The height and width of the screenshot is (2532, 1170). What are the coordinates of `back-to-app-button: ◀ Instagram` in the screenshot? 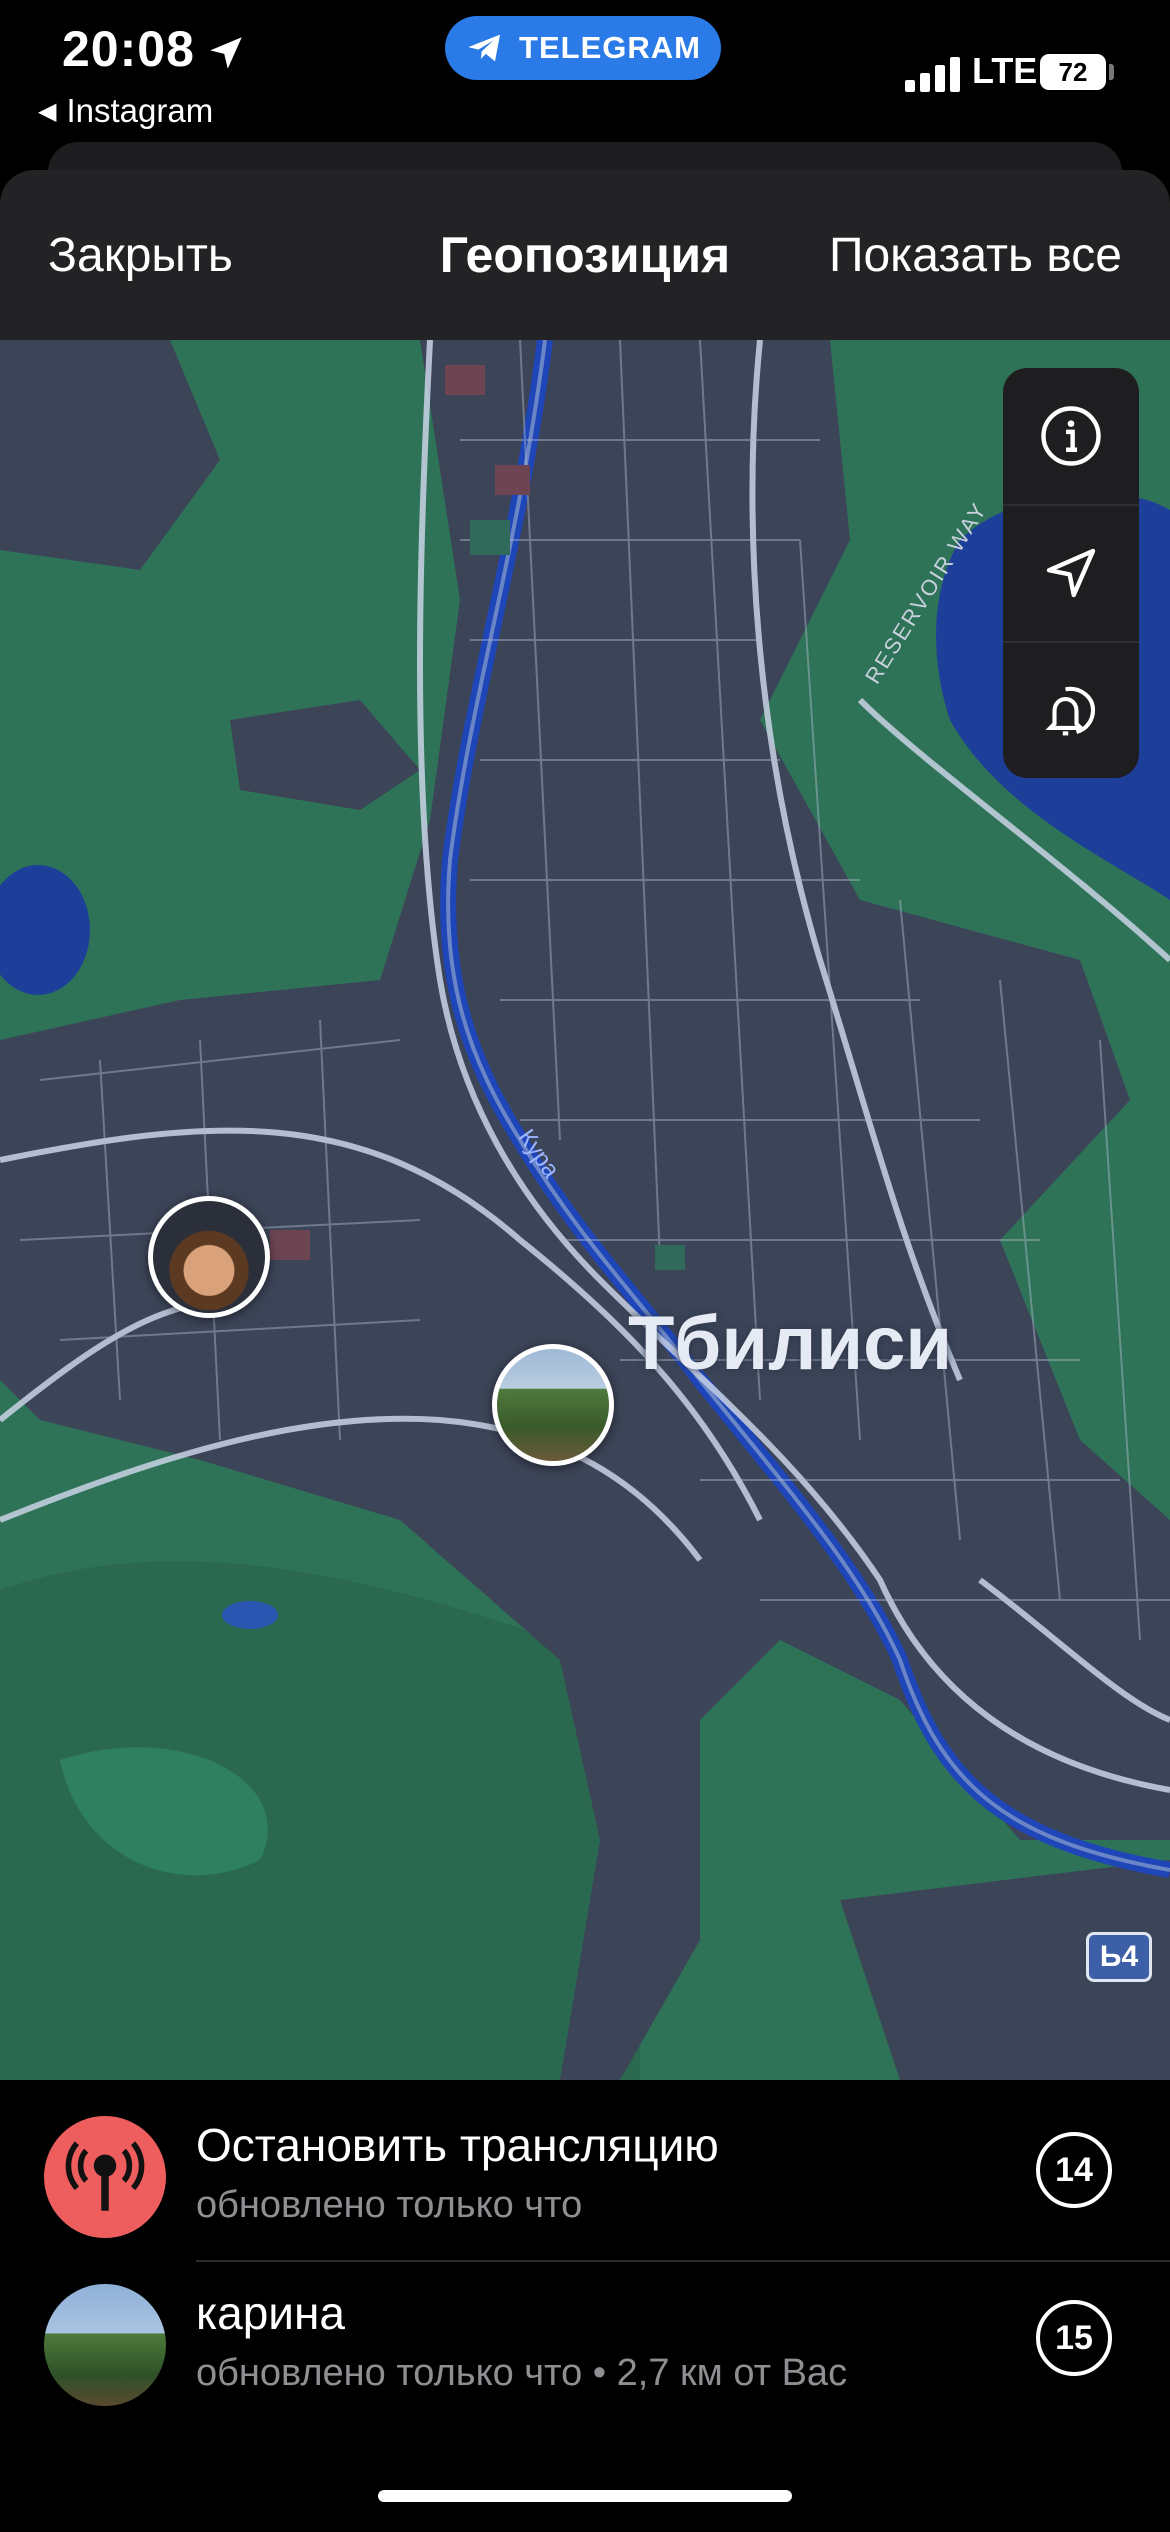 It's located at (125, 111).